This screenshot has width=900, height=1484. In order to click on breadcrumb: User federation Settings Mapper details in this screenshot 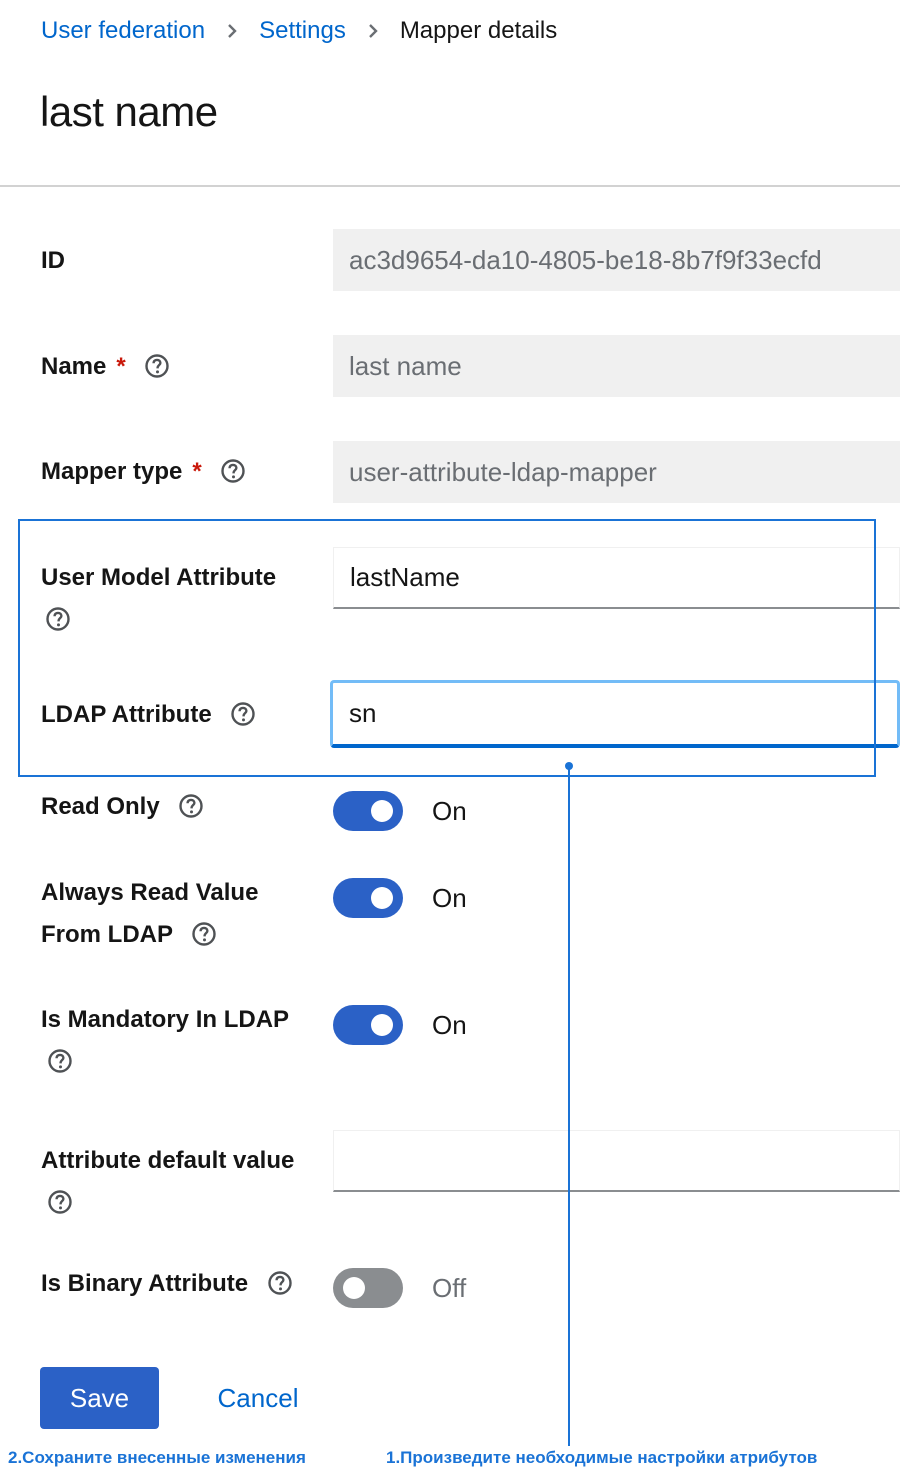, I will do `click(299, 31)`.